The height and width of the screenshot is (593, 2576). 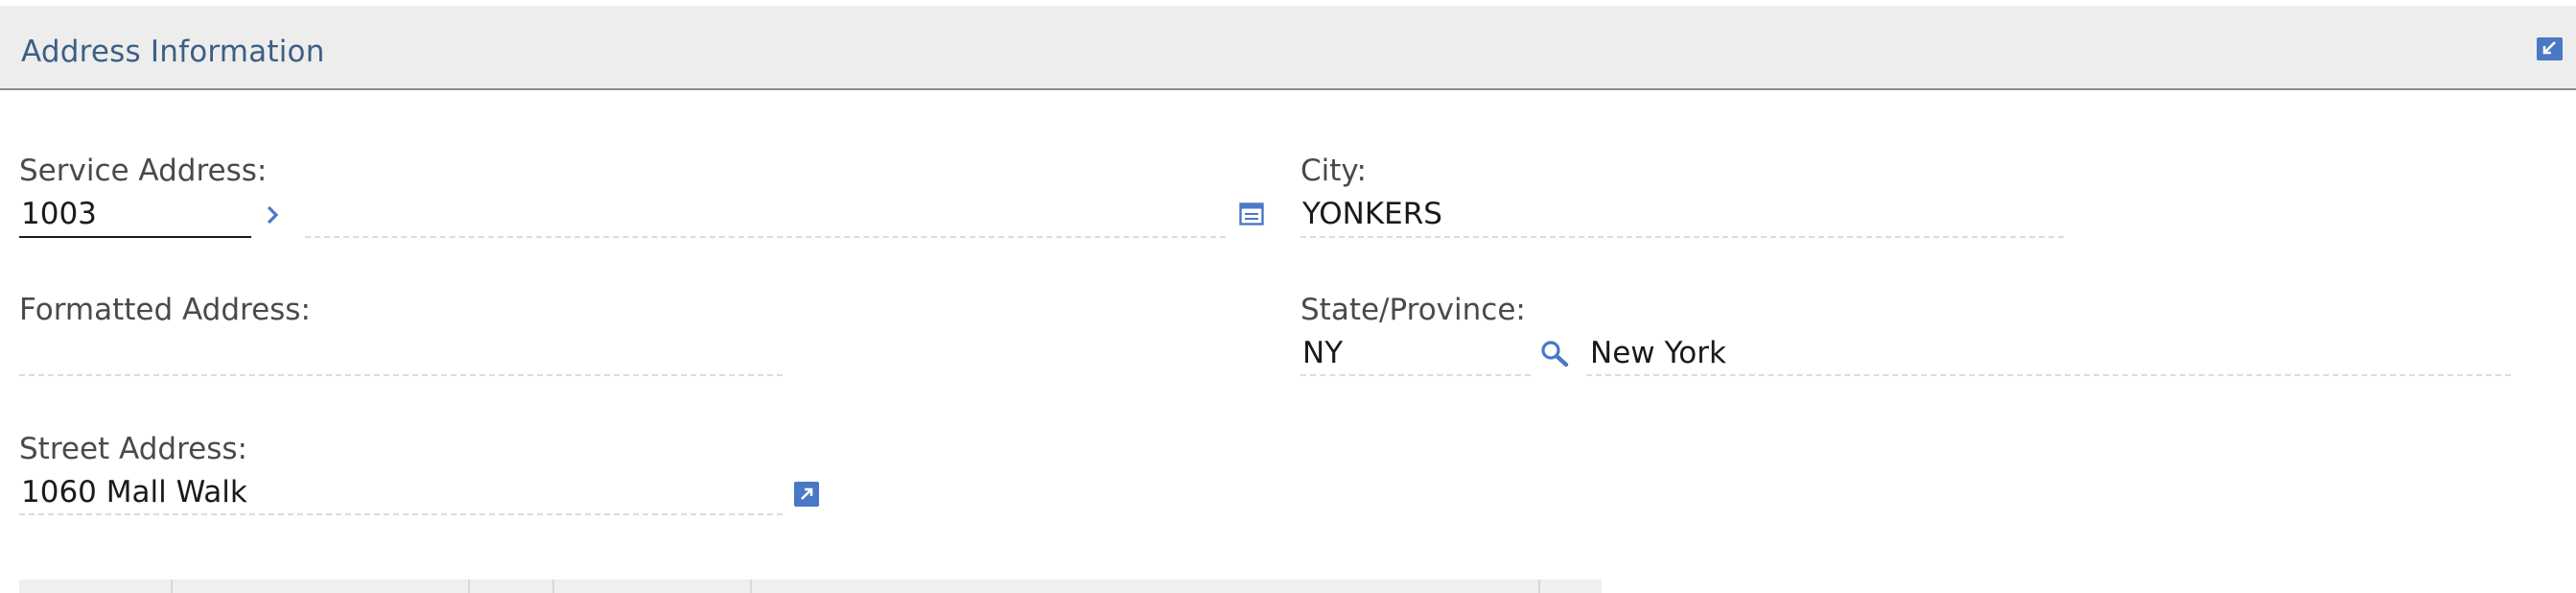 What do you see at coordinates (1372, 214) in the screenshot?
I see `city-input: YONKERS` at bounding box center [1372, 214].